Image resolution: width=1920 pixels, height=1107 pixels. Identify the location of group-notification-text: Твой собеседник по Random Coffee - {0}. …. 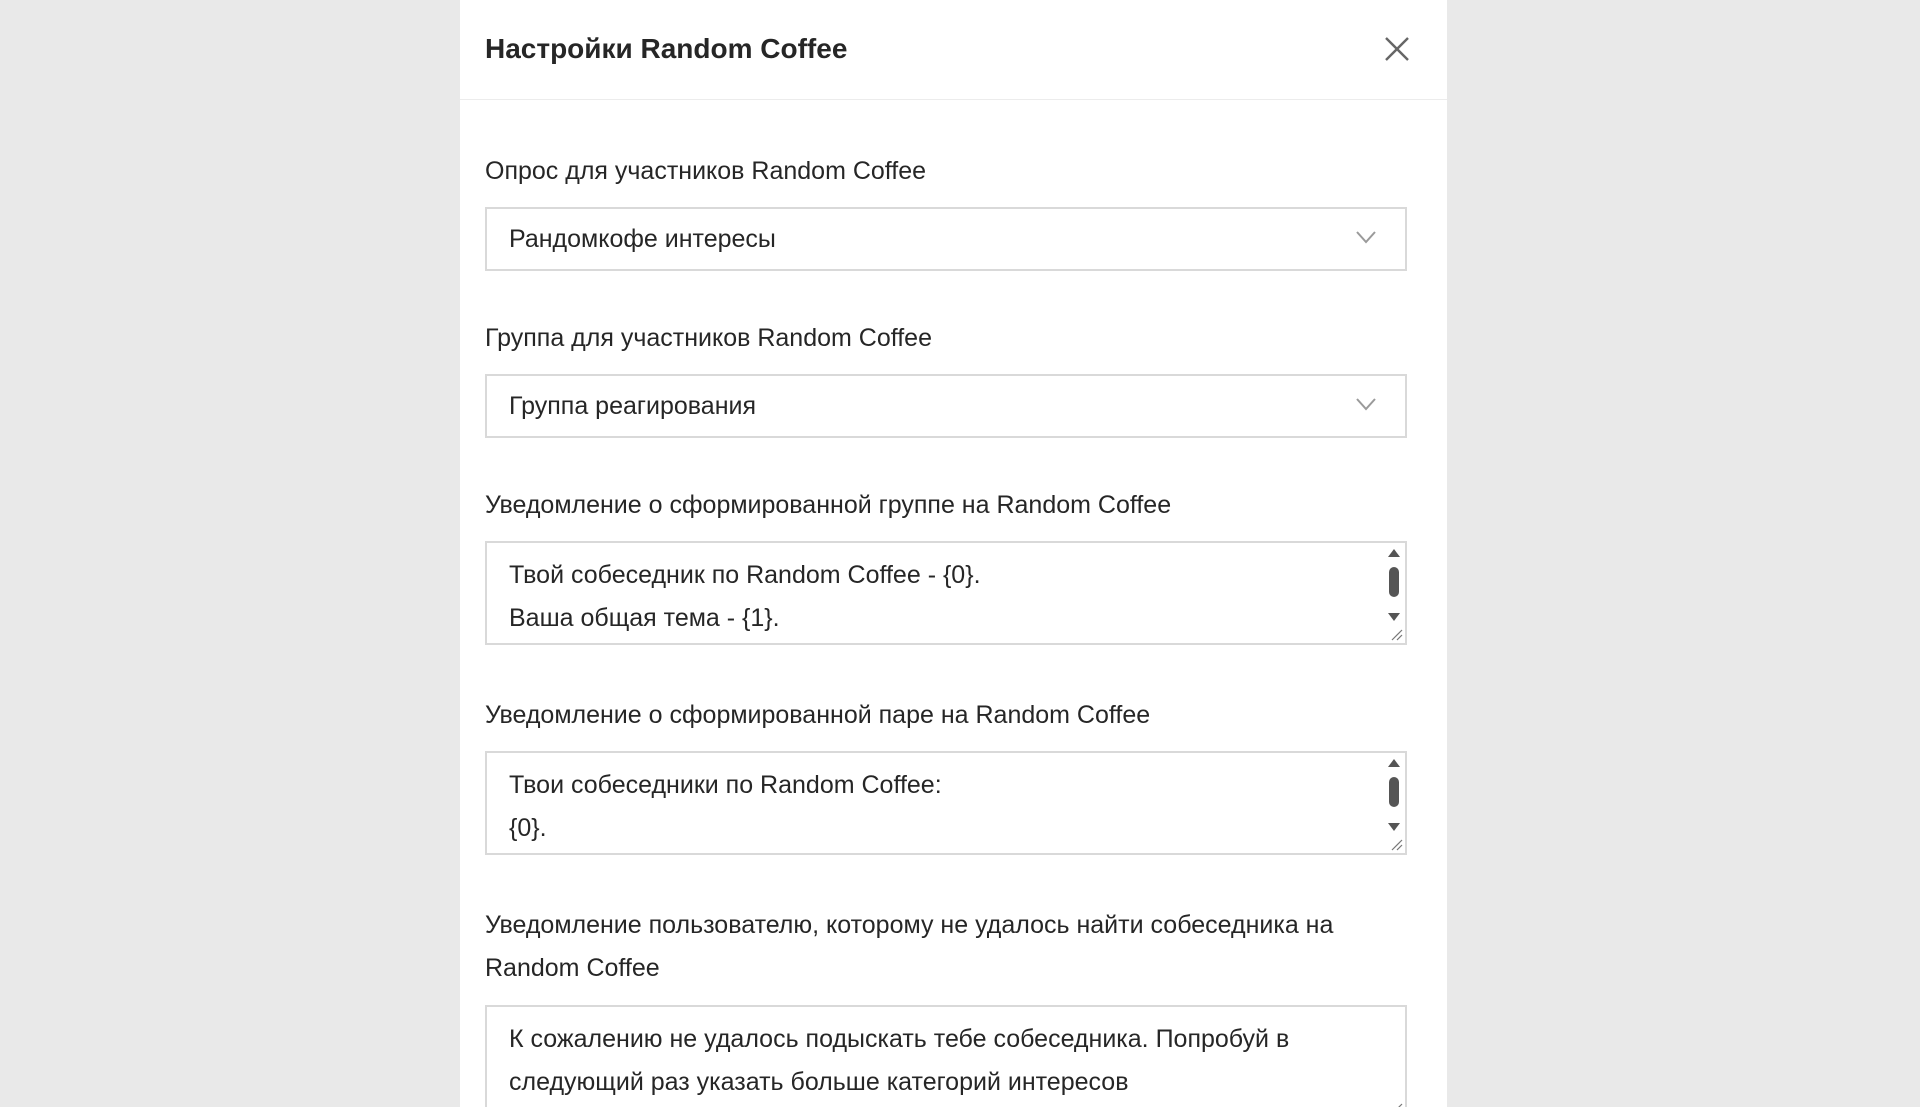
(745, 596).